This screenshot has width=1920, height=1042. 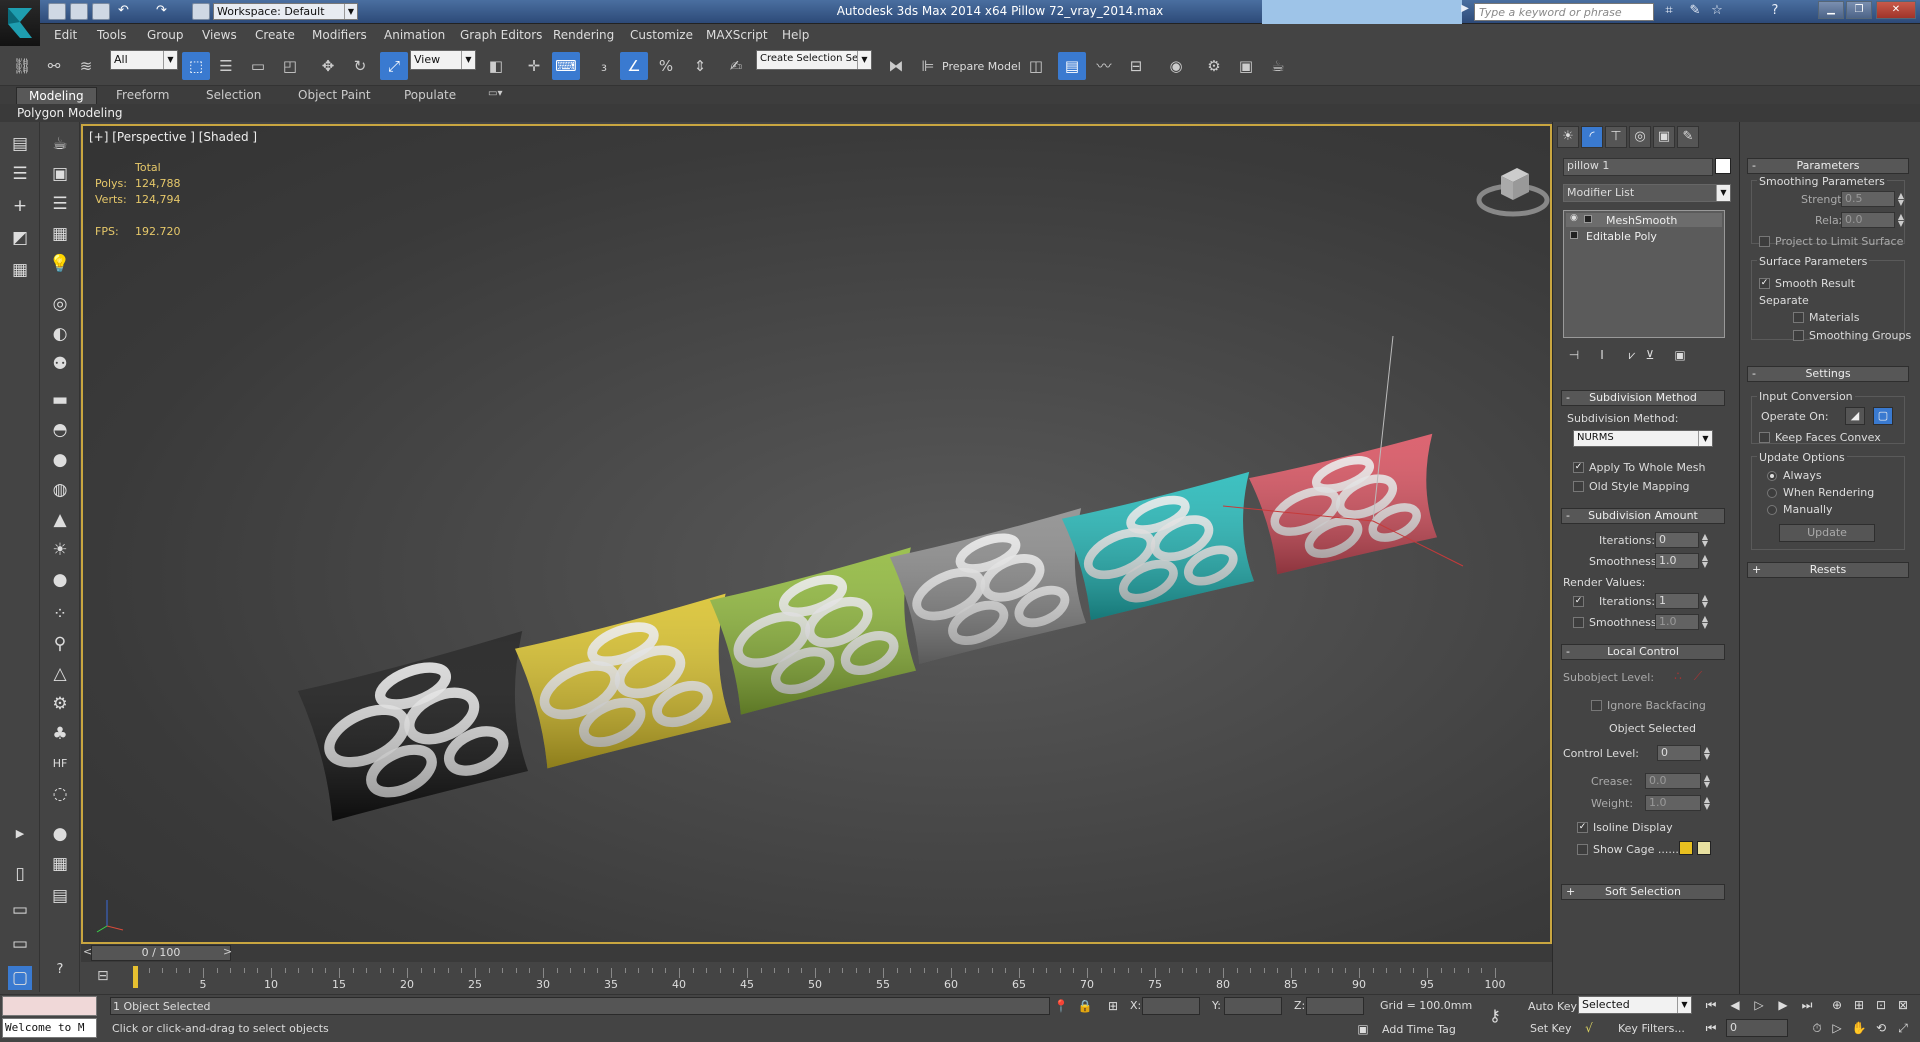 What do you see at coordinates (1828, 166) in the screenshot?
I see `rollout-parameters: - Parameters` at bounding box center [1828, 166].